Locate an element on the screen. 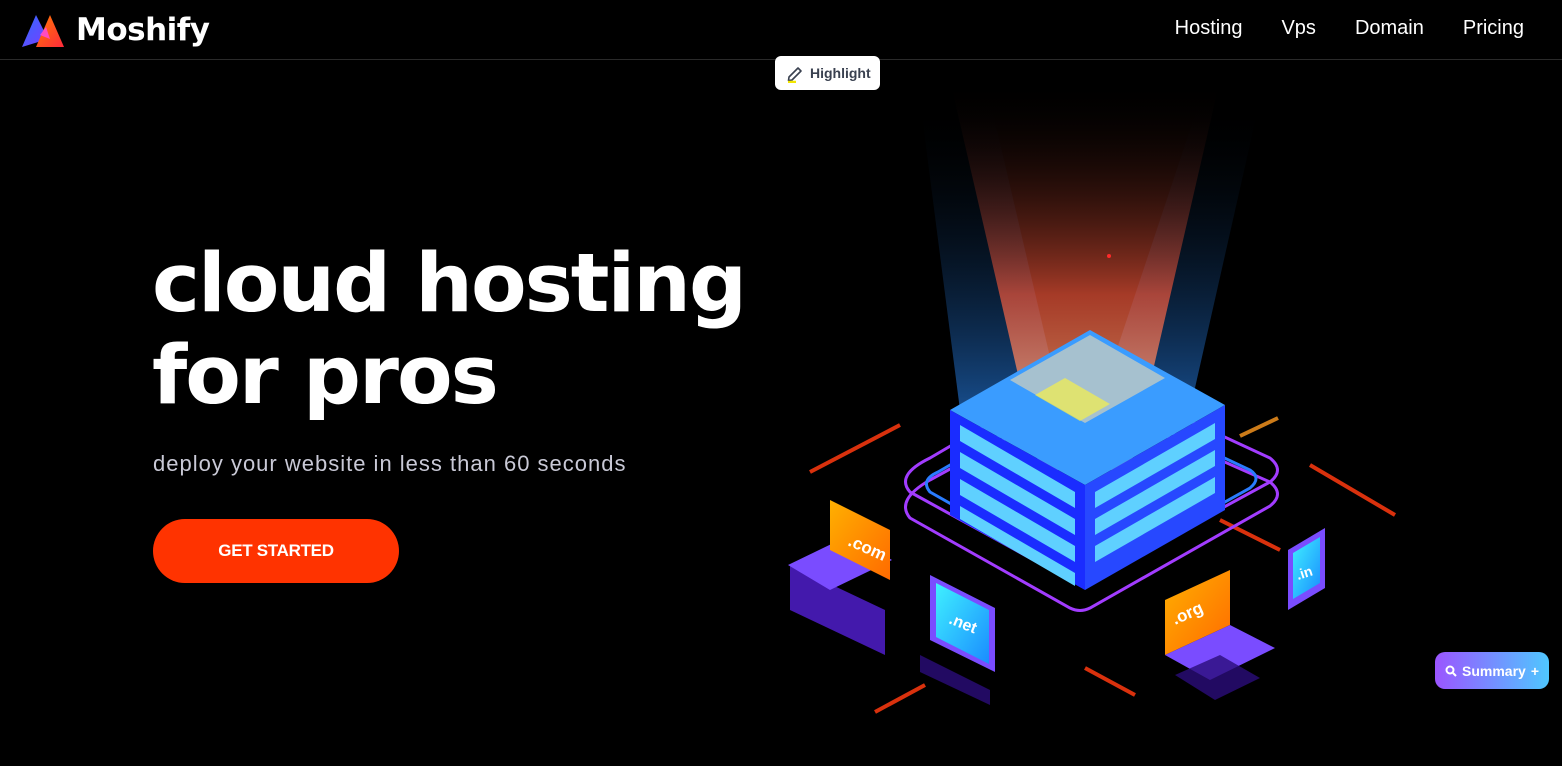 The height and width of the screenshot is (766, 1562). nav-vps: Vps is located at coordinates (1298, 28).